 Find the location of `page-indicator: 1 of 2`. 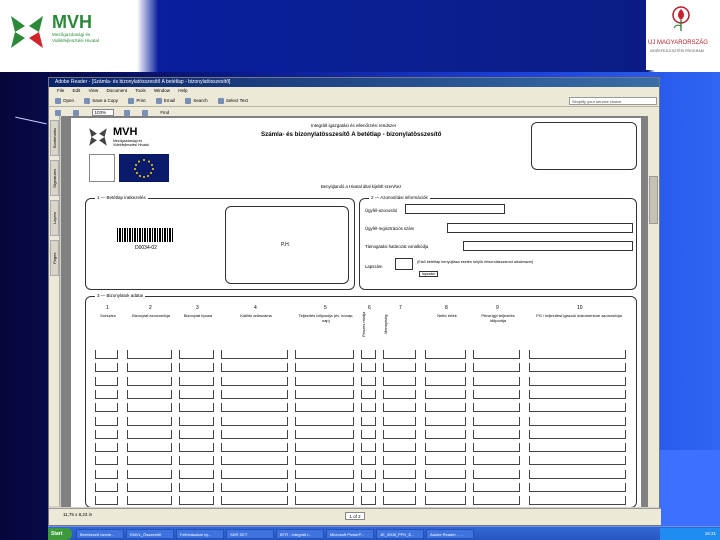

page-indicator: 1 of 2 is located at coordinates (355, 516).